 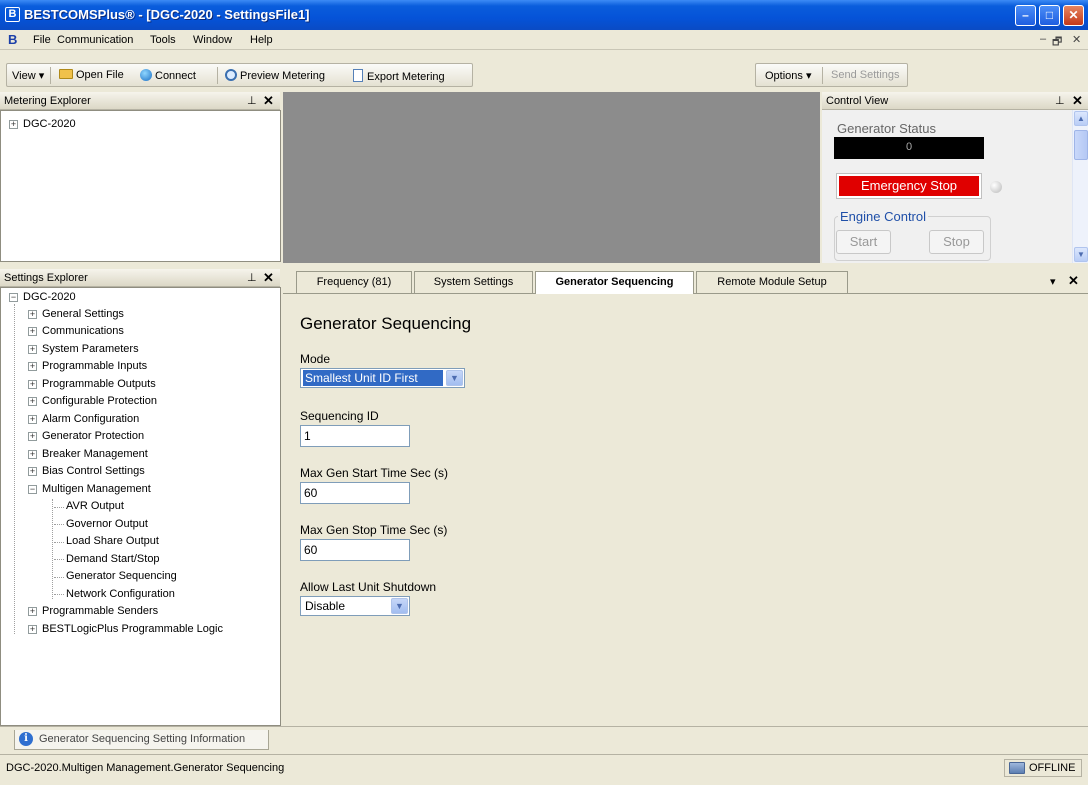 I want to click on mode-select: Smallest Unit ID First ▼, so click(x=382, y=378).